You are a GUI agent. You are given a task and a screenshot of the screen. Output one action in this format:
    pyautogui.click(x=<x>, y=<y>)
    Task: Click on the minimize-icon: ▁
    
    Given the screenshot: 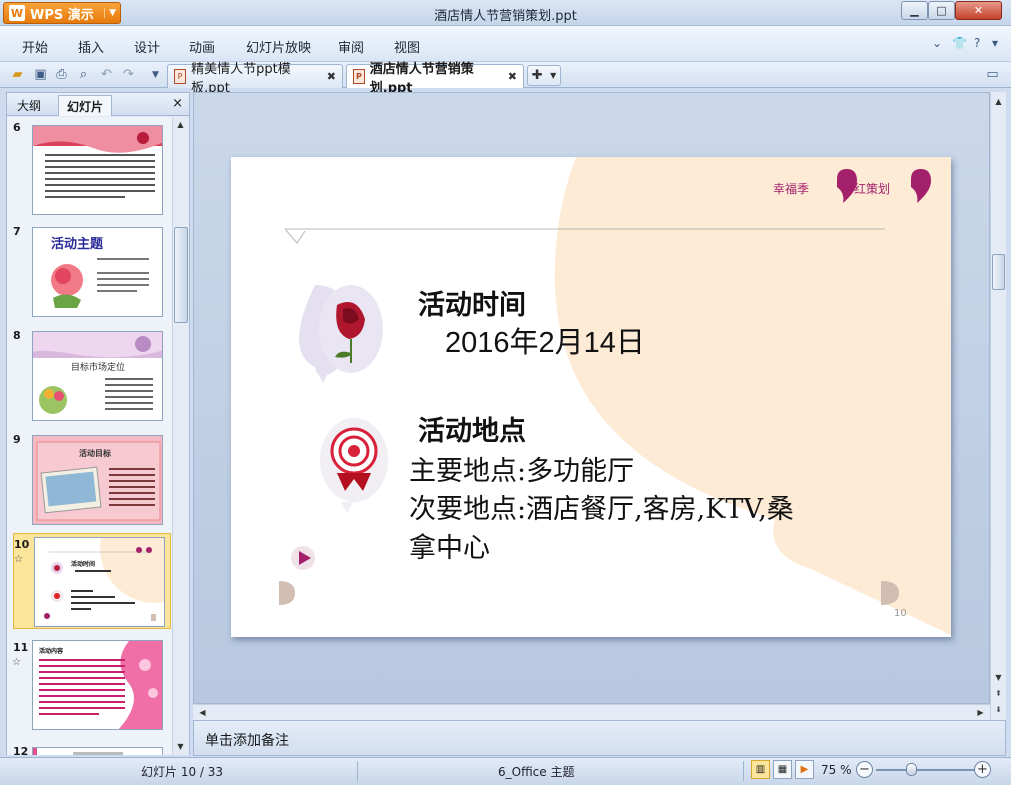 What is the action you would take?
    pyautogui.click(x=914, y=10)
    